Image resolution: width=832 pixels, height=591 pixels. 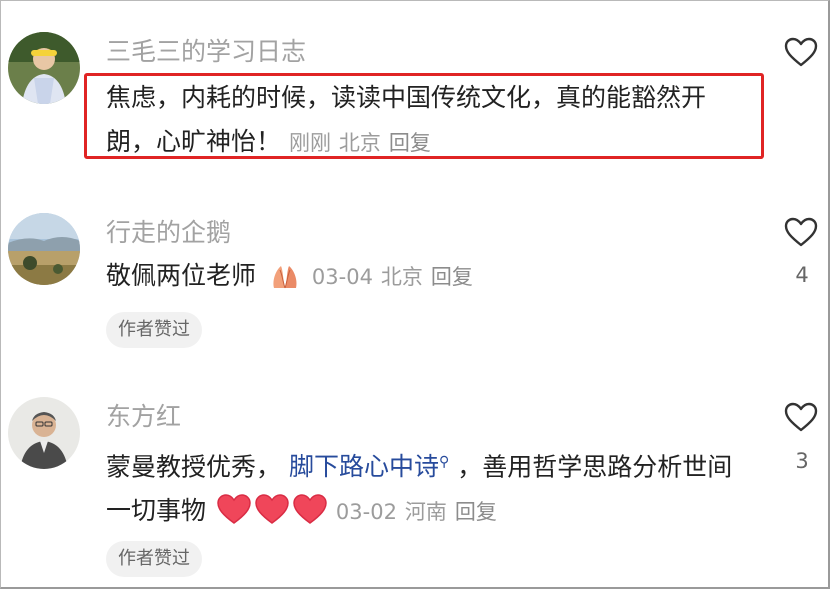 I want to click on topic-link: 脚下路心中诗⚲, so click(x=369, y=466).